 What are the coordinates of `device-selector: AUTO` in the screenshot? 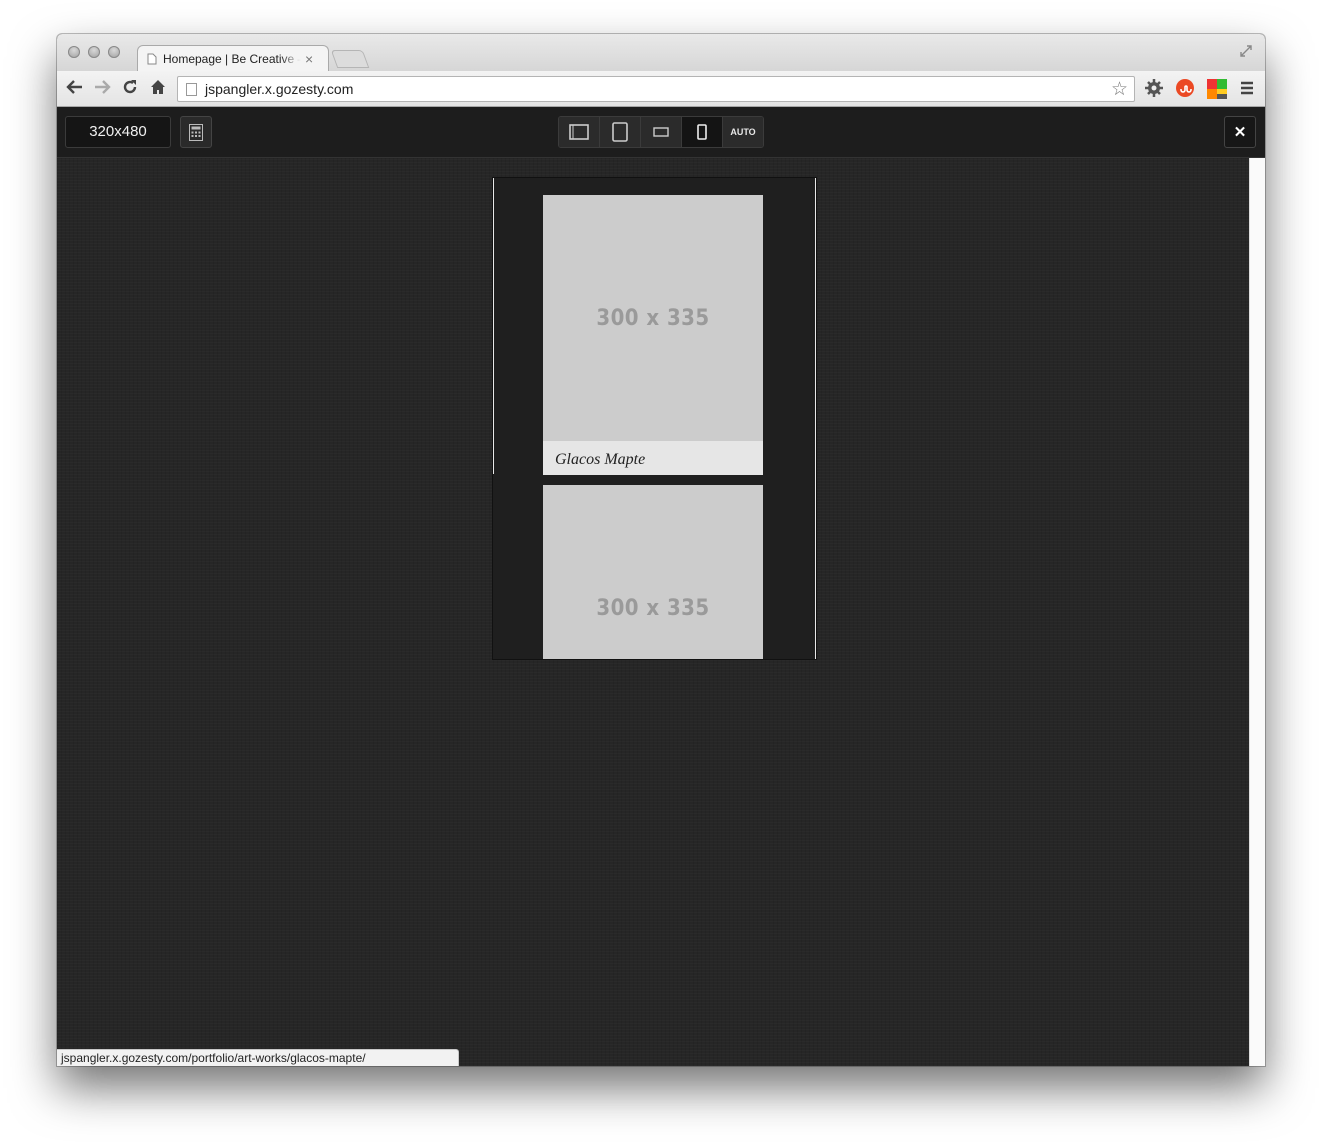 It's located at (661, 132).